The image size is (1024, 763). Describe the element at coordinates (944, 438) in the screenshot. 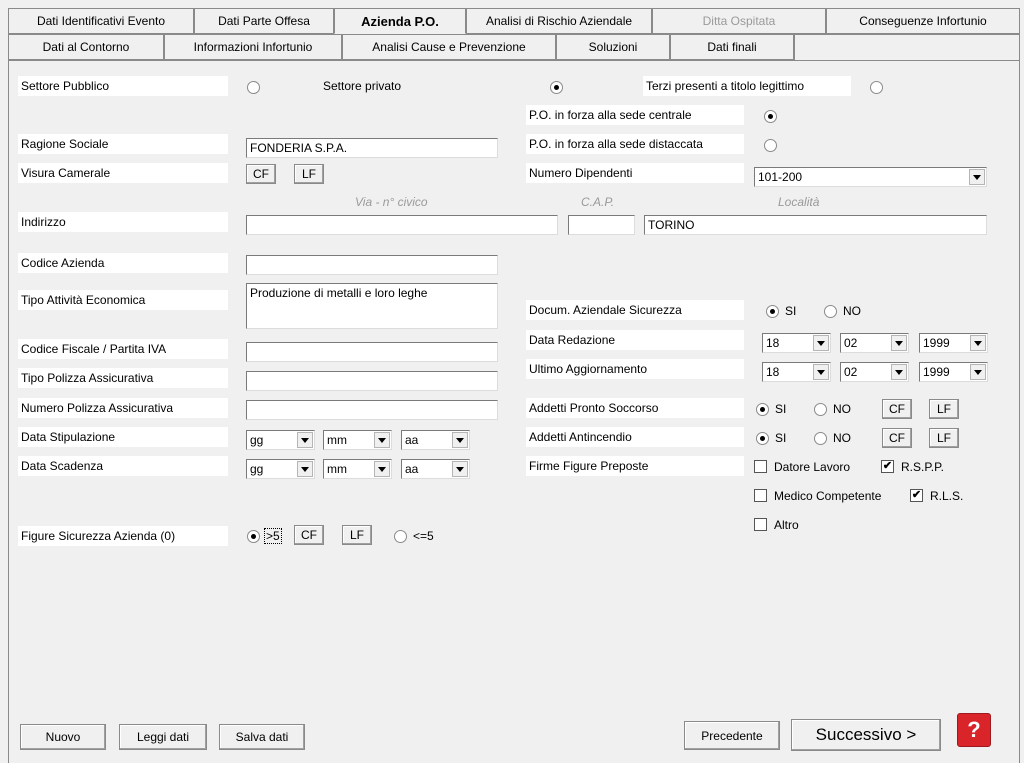

I see `antincendio-lf-button: LF` at that location.